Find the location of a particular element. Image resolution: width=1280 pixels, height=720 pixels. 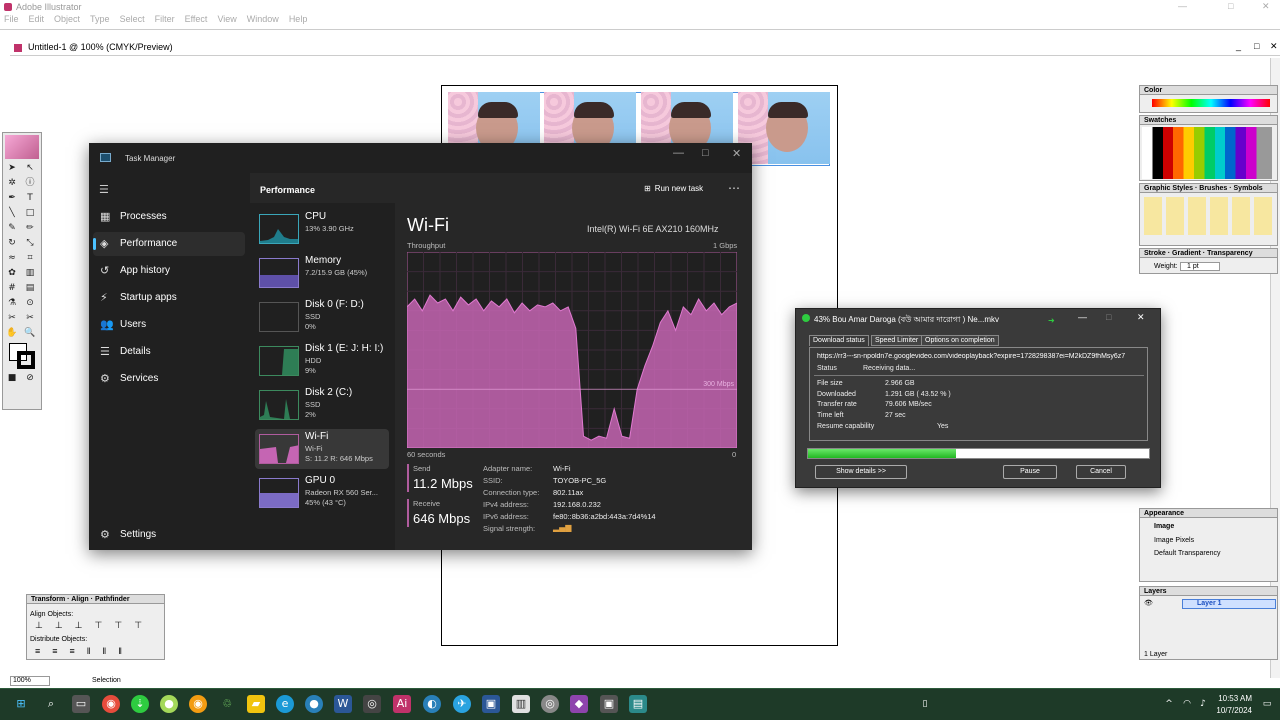

symbols-tab: Symbols is located at coordinates (1248, 188).